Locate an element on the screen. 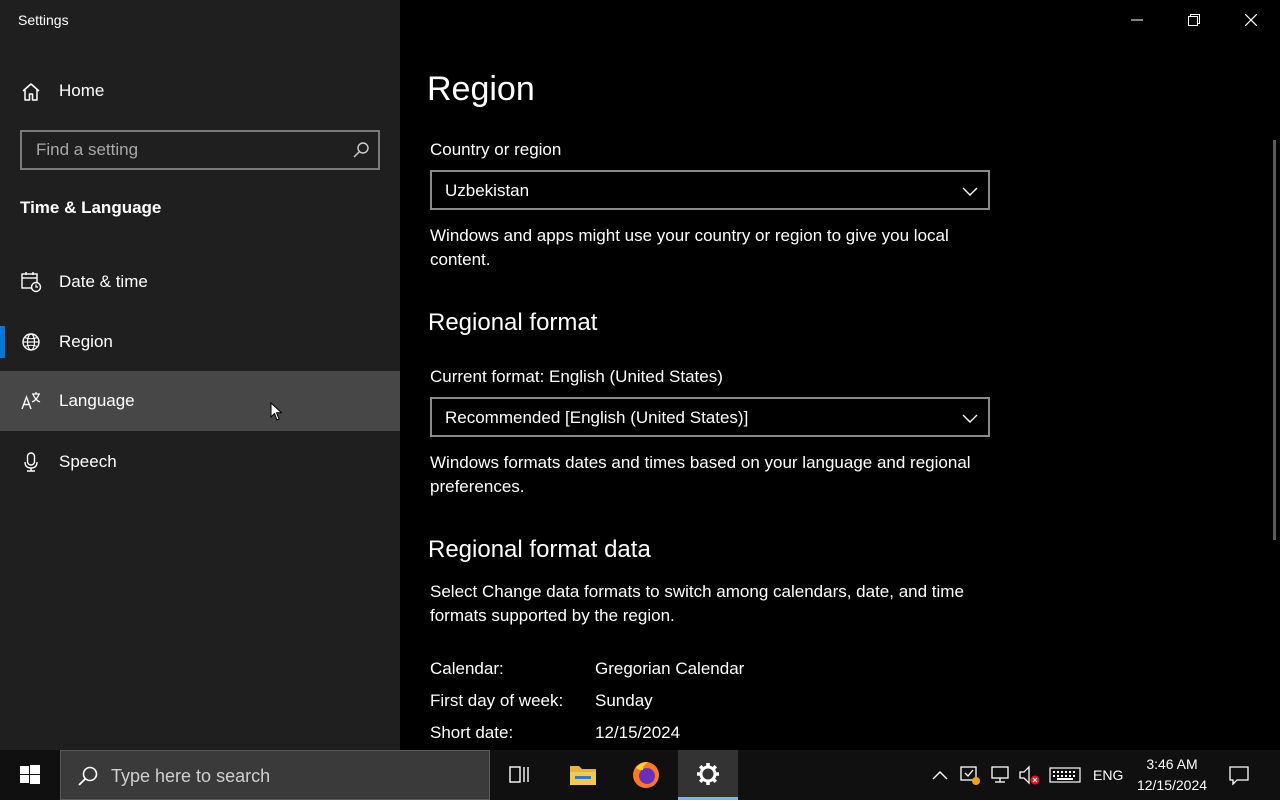  country-label: Country or region is located at coordinates (496, 149).